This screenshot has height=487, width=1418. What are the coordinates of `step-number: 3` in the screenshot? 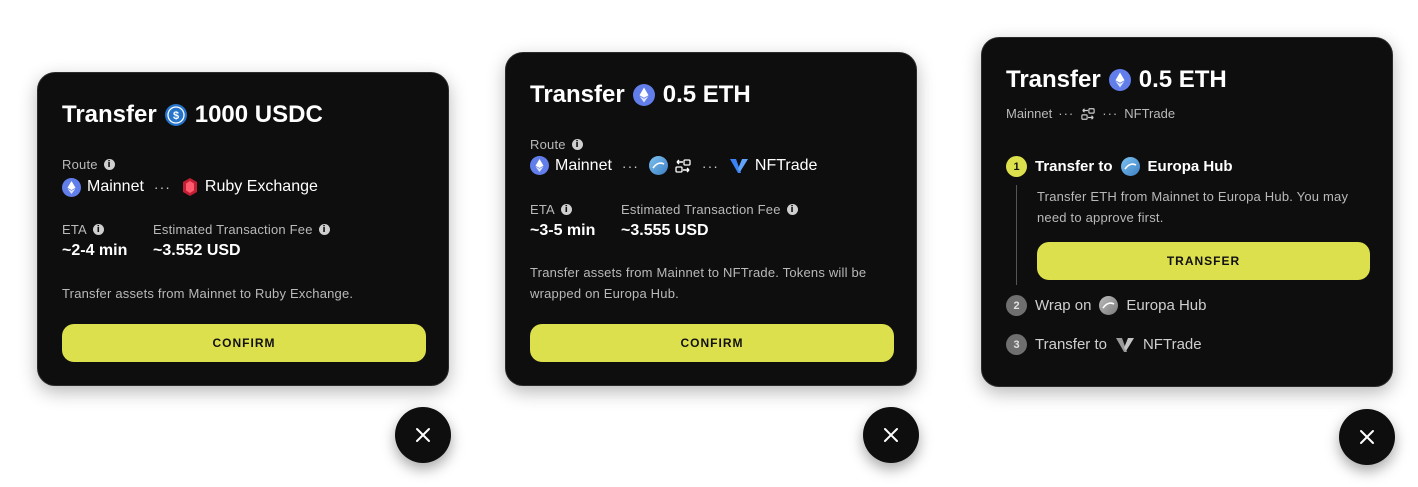 It's located at (1016, 344).